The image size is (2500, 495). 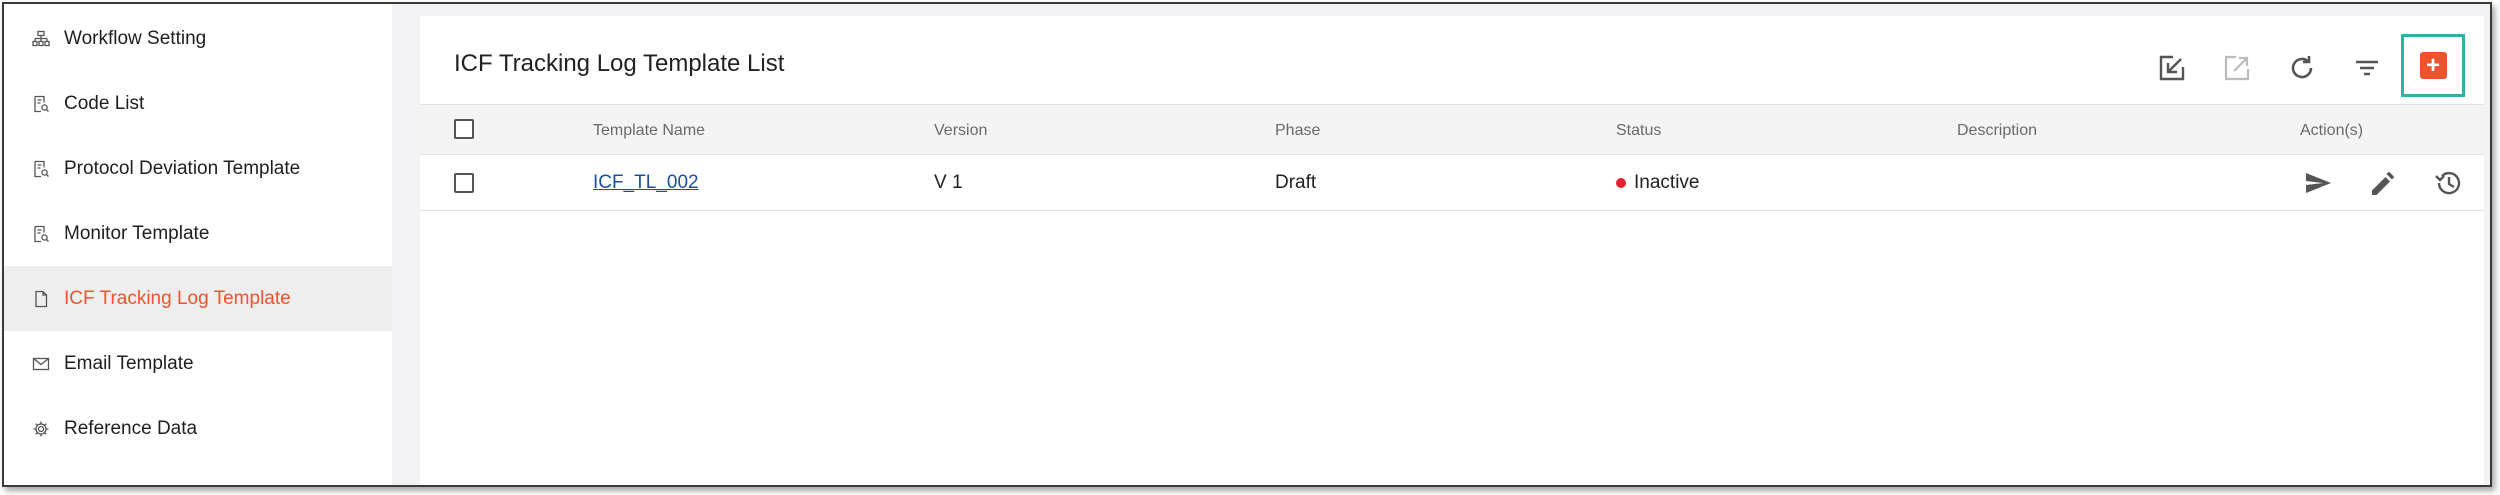 What do you see at coordinates (182, 168) in the screenshot?
I see `sidebar-item-label: Protocol Deviation Template` at bounding box center [182, 168].